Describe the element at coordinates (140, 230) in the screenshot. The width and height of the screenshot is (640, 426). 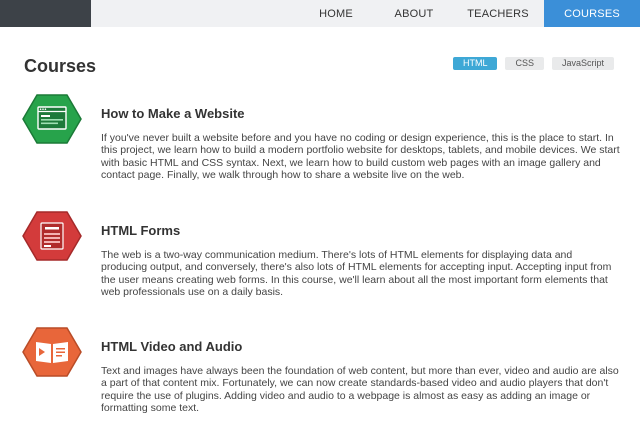
I see `course-title: HTML Forms` at that location.